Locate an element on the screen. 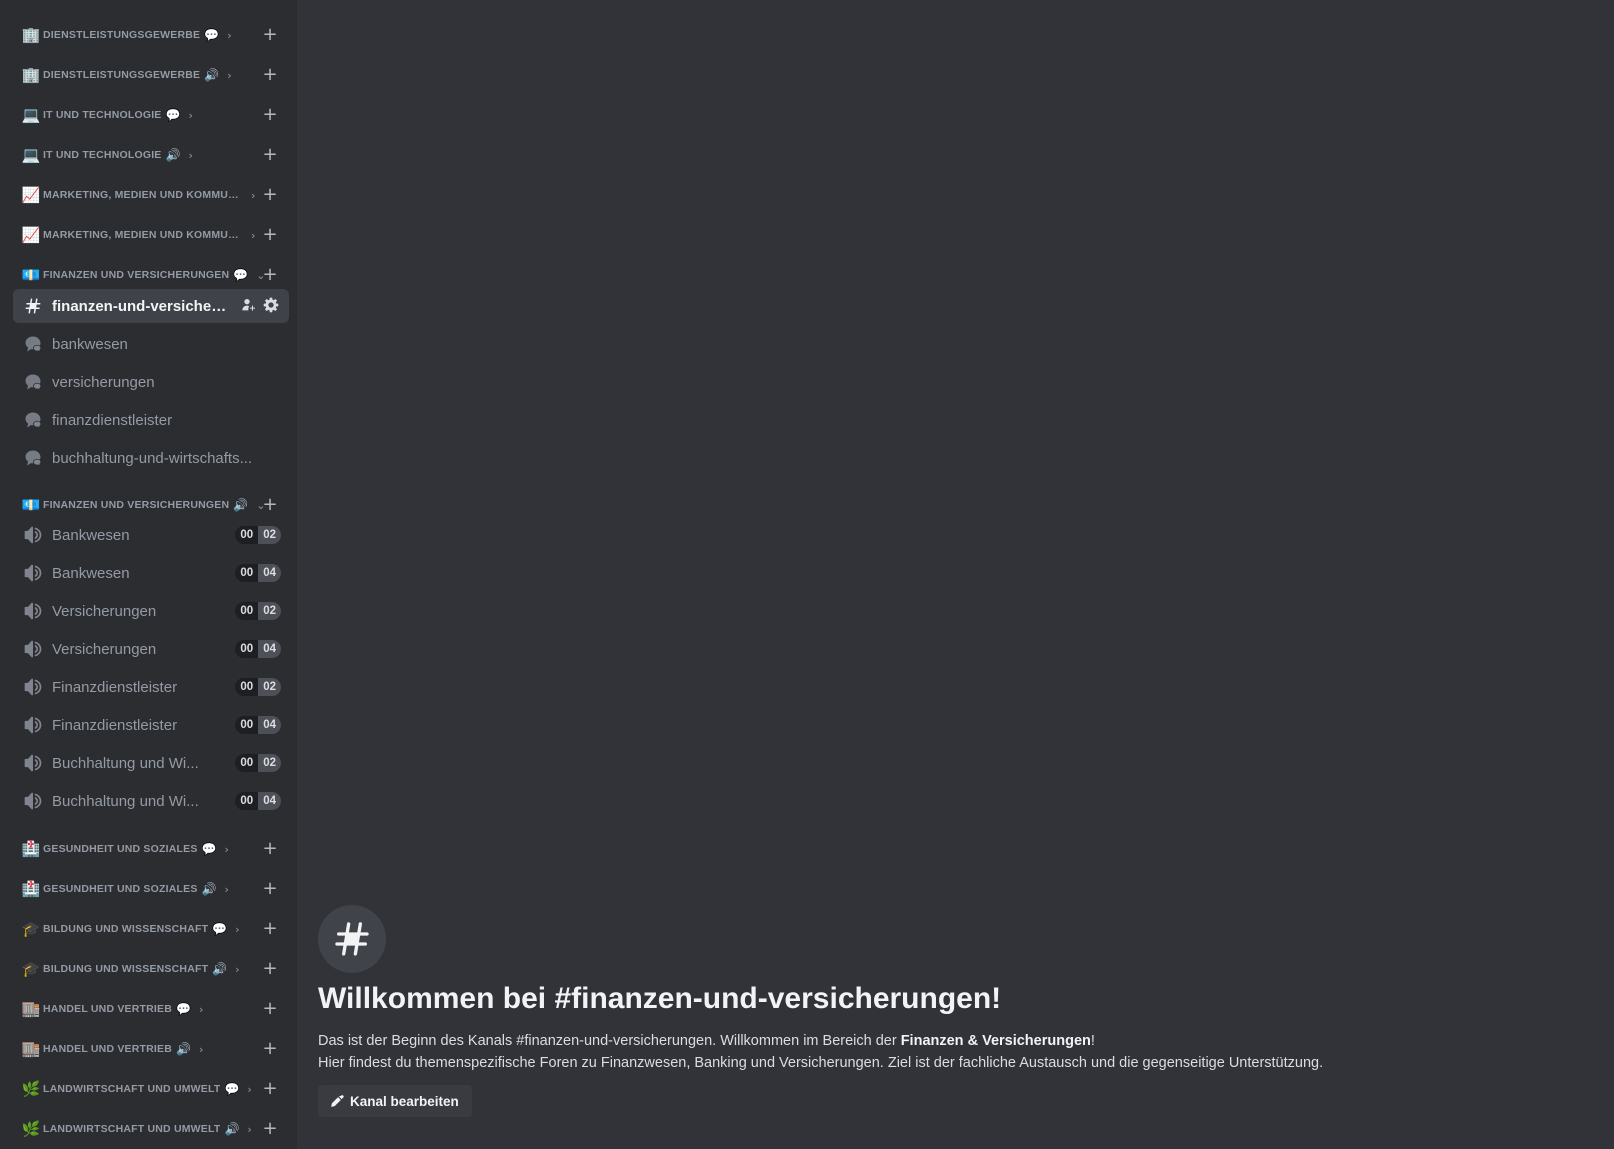 The width and height of the screenshot is (1614, 1149). channel-hash-icon is located at coordinates (352, 939).